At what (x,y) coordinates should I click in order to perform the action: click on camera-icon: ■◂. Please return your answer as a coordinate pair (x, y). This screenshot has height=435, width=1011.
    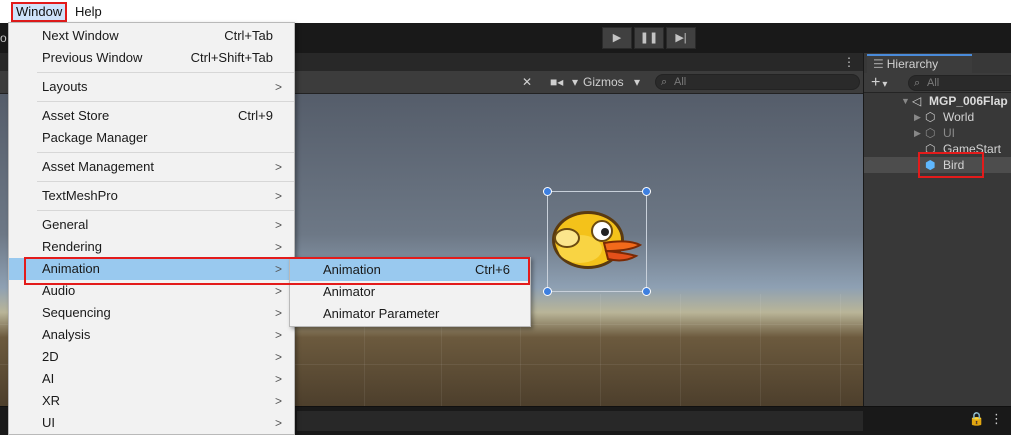
    Looking at the image, I should click on (556, 82).